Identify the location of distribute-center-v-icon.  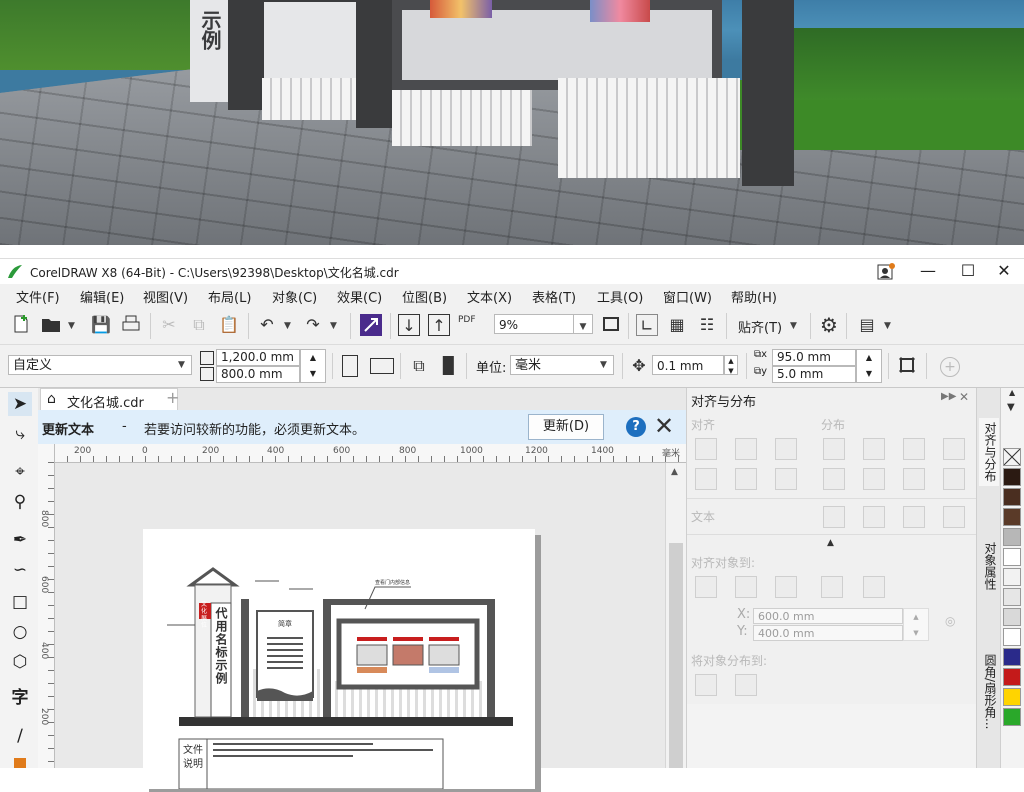
(874, 479).